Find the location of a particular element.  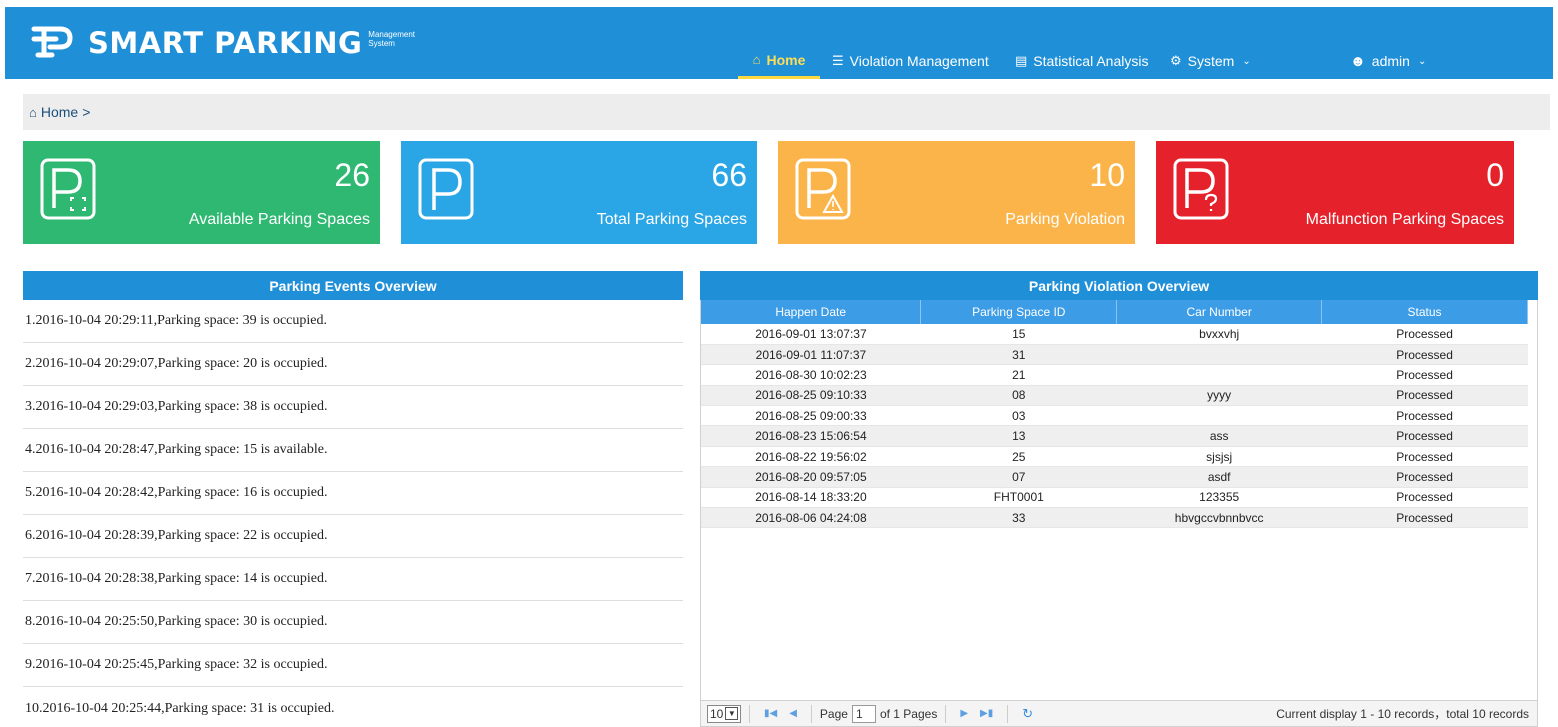

cell-parking-space-id: 03 is located at coordinates (1018, 416).